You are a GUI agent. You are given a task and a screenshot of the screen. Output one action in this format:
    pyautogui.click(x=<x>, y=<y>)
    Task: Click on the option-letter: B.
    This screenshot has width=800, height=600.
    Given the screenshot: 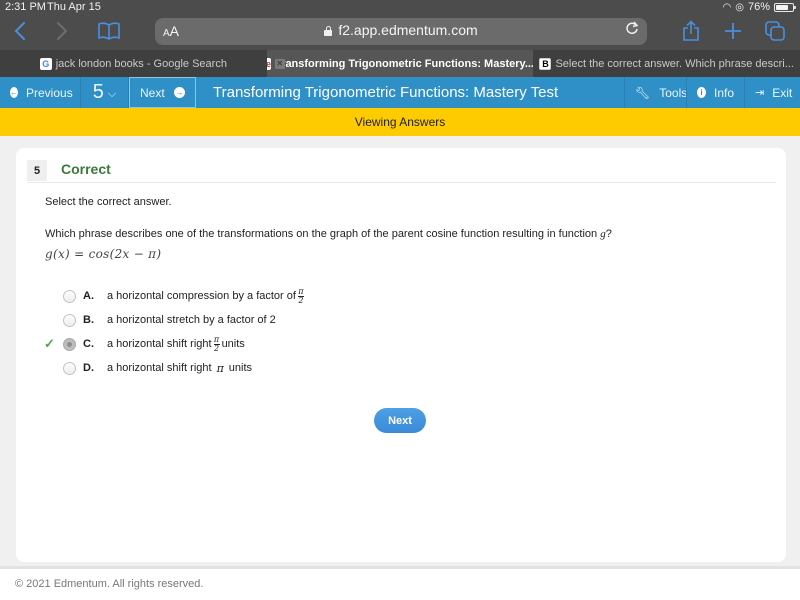 What is the action you would take?
    pyautogui.click(x=88, y=320)
    